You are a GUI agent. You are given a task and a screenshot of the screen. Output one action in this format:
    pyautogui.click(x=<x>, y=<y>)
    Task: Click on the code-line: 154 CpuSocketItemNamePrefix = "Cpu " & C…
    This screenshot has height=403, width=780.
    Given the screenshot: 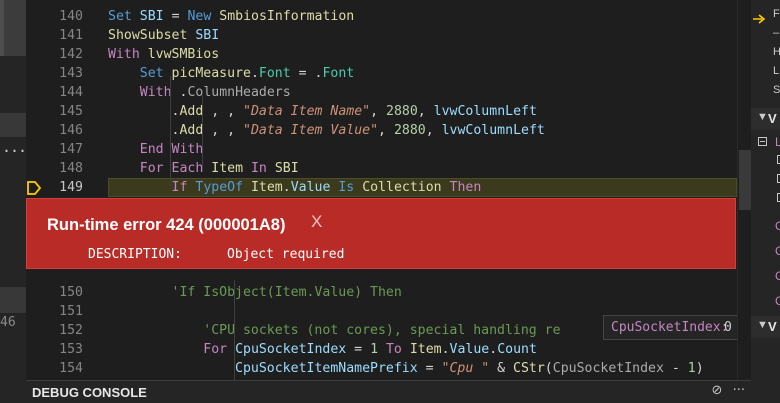 What is the action you would take?
    pyautogui.click(x=381, y=368)
    